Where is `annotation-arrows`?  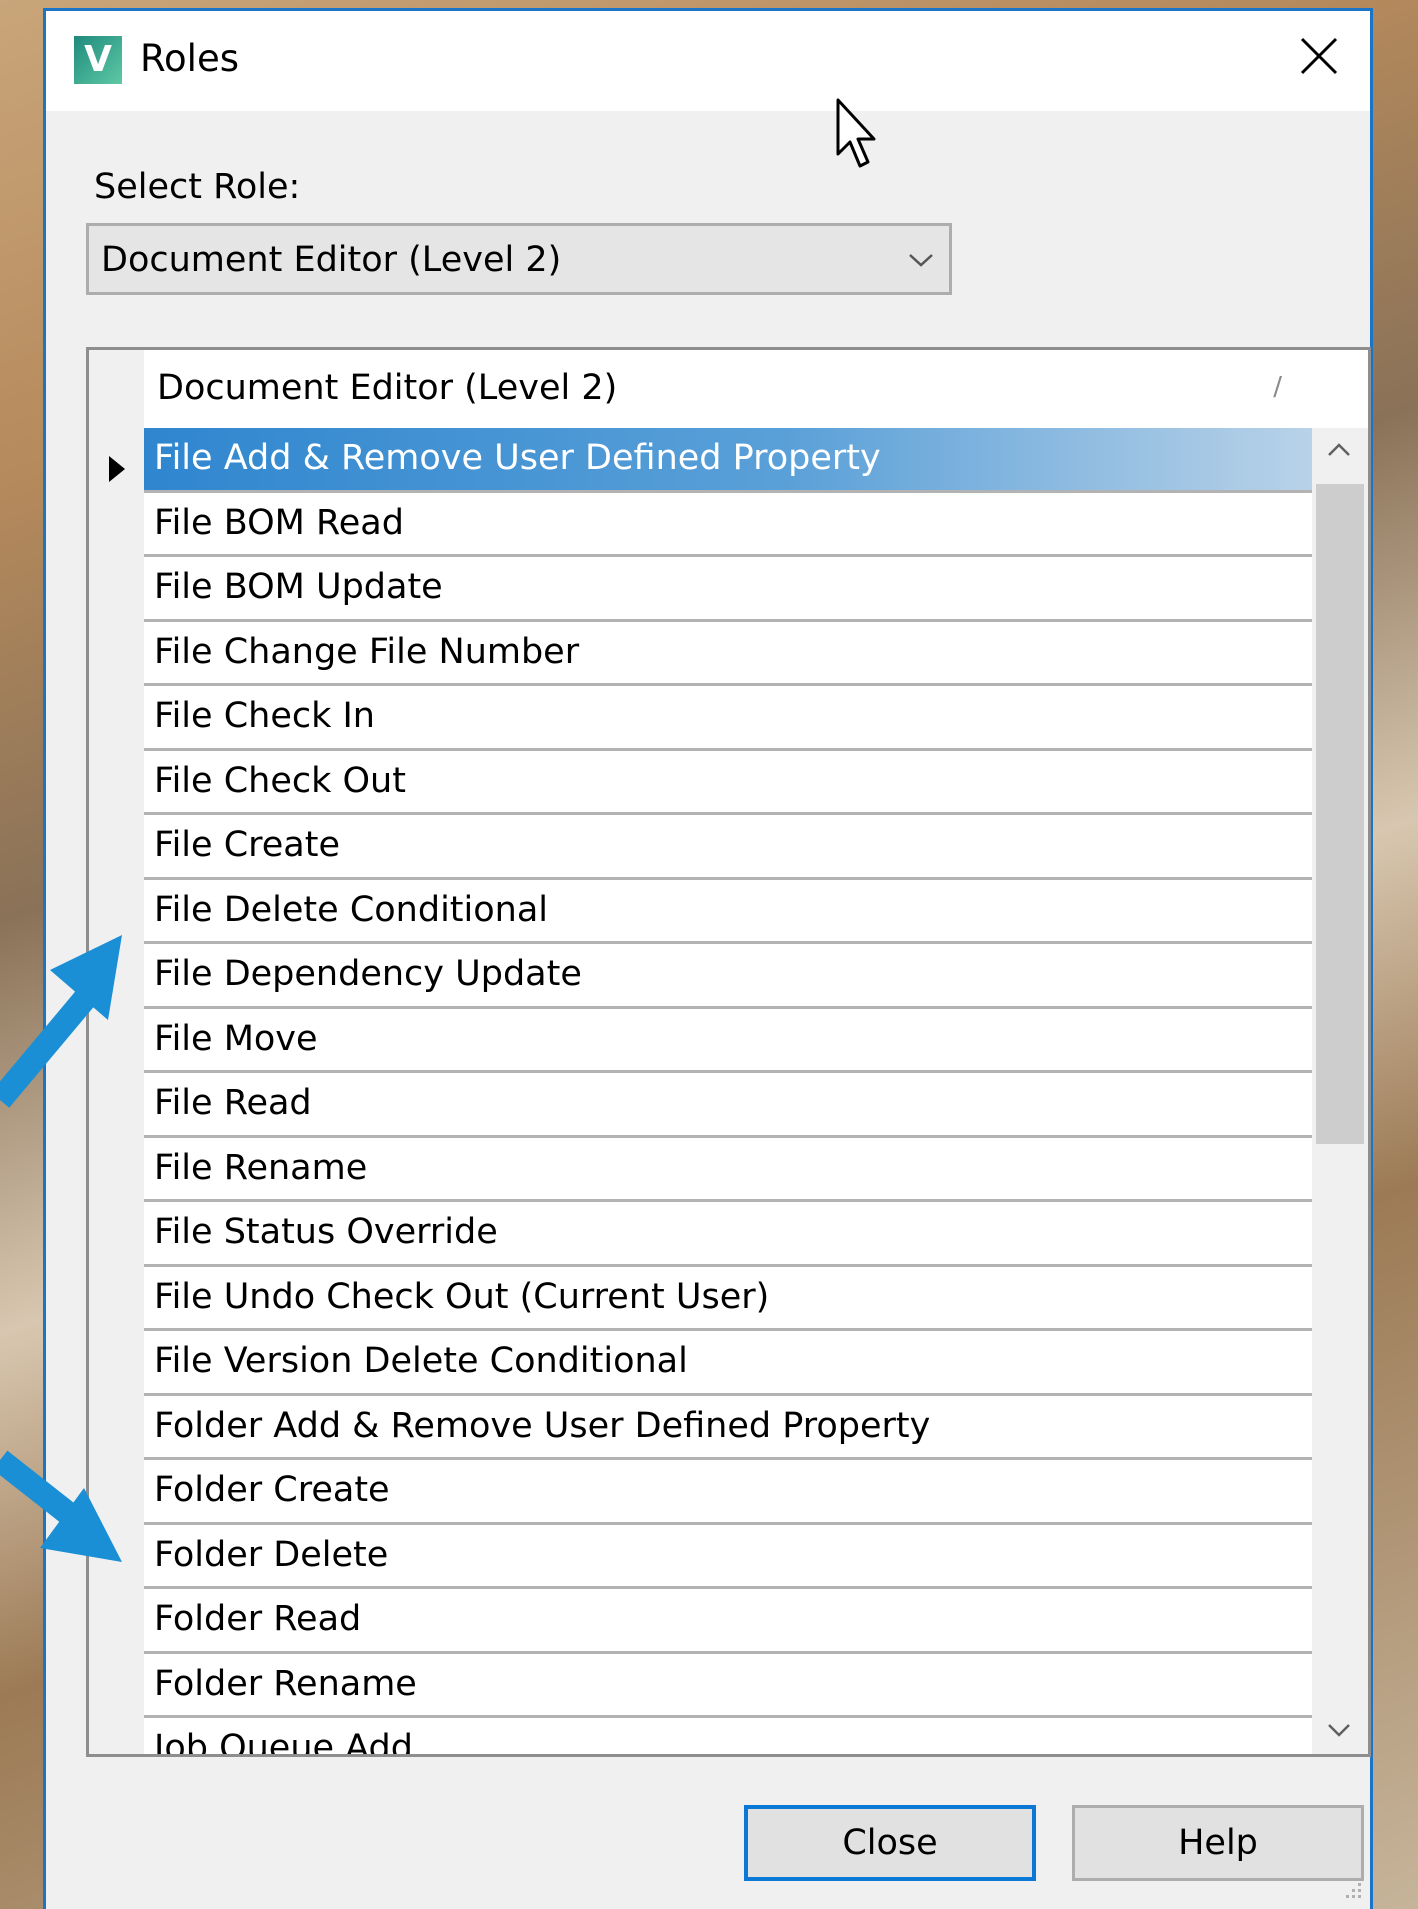
annotation-arrows is located at coordinates (61, 1248).